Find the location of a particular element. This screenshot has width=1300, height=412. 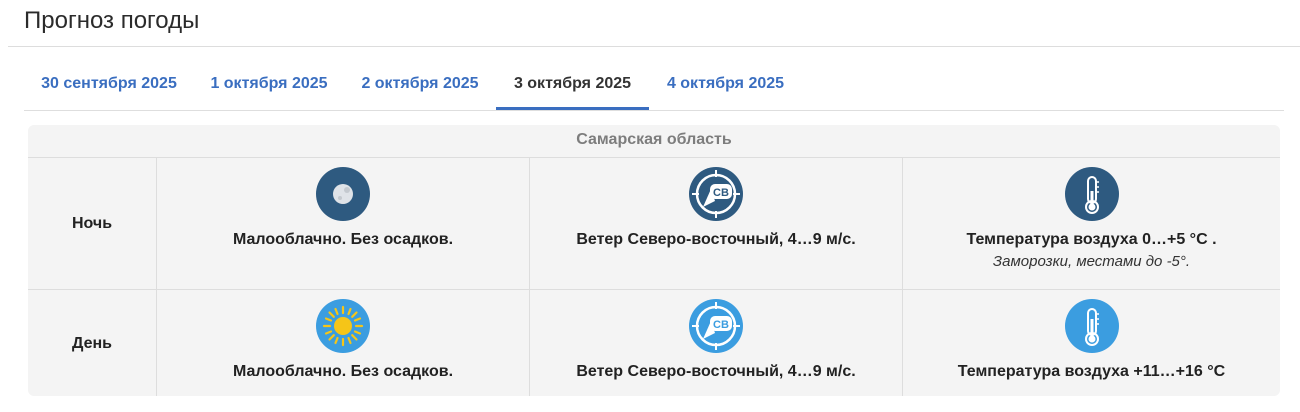

tab-2025-10-03: 3 октября 2025 is located at coordinates (572, 86).